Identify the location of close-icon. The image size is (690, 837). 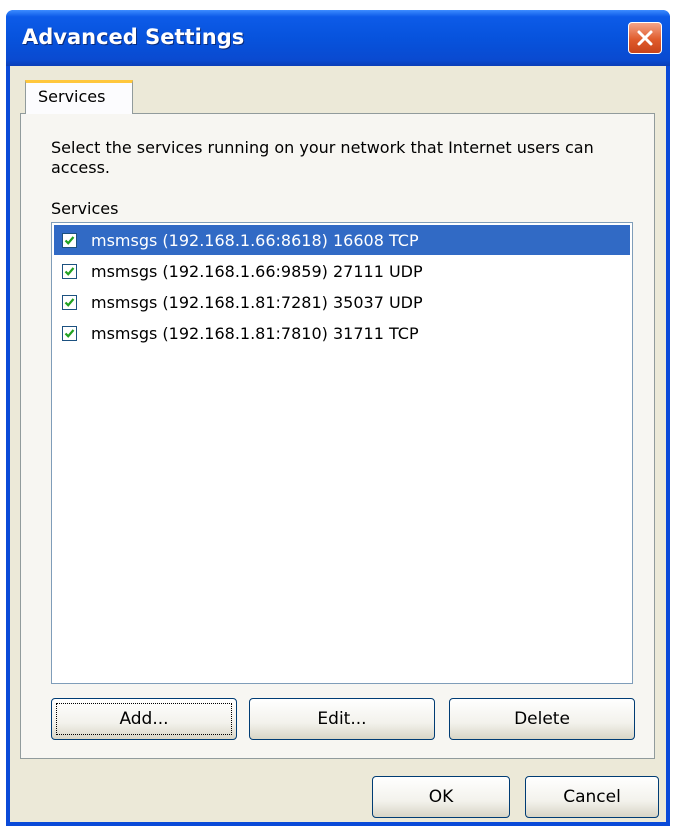
(645, 38).